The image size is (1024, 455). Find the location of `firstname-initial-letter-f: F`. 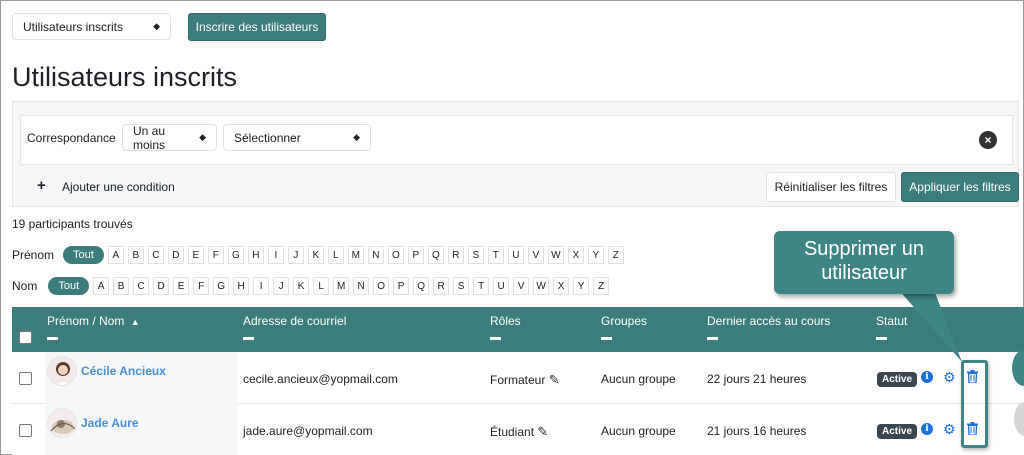

firstname-initial-letter-f: F is located at coordinates (215, 255).